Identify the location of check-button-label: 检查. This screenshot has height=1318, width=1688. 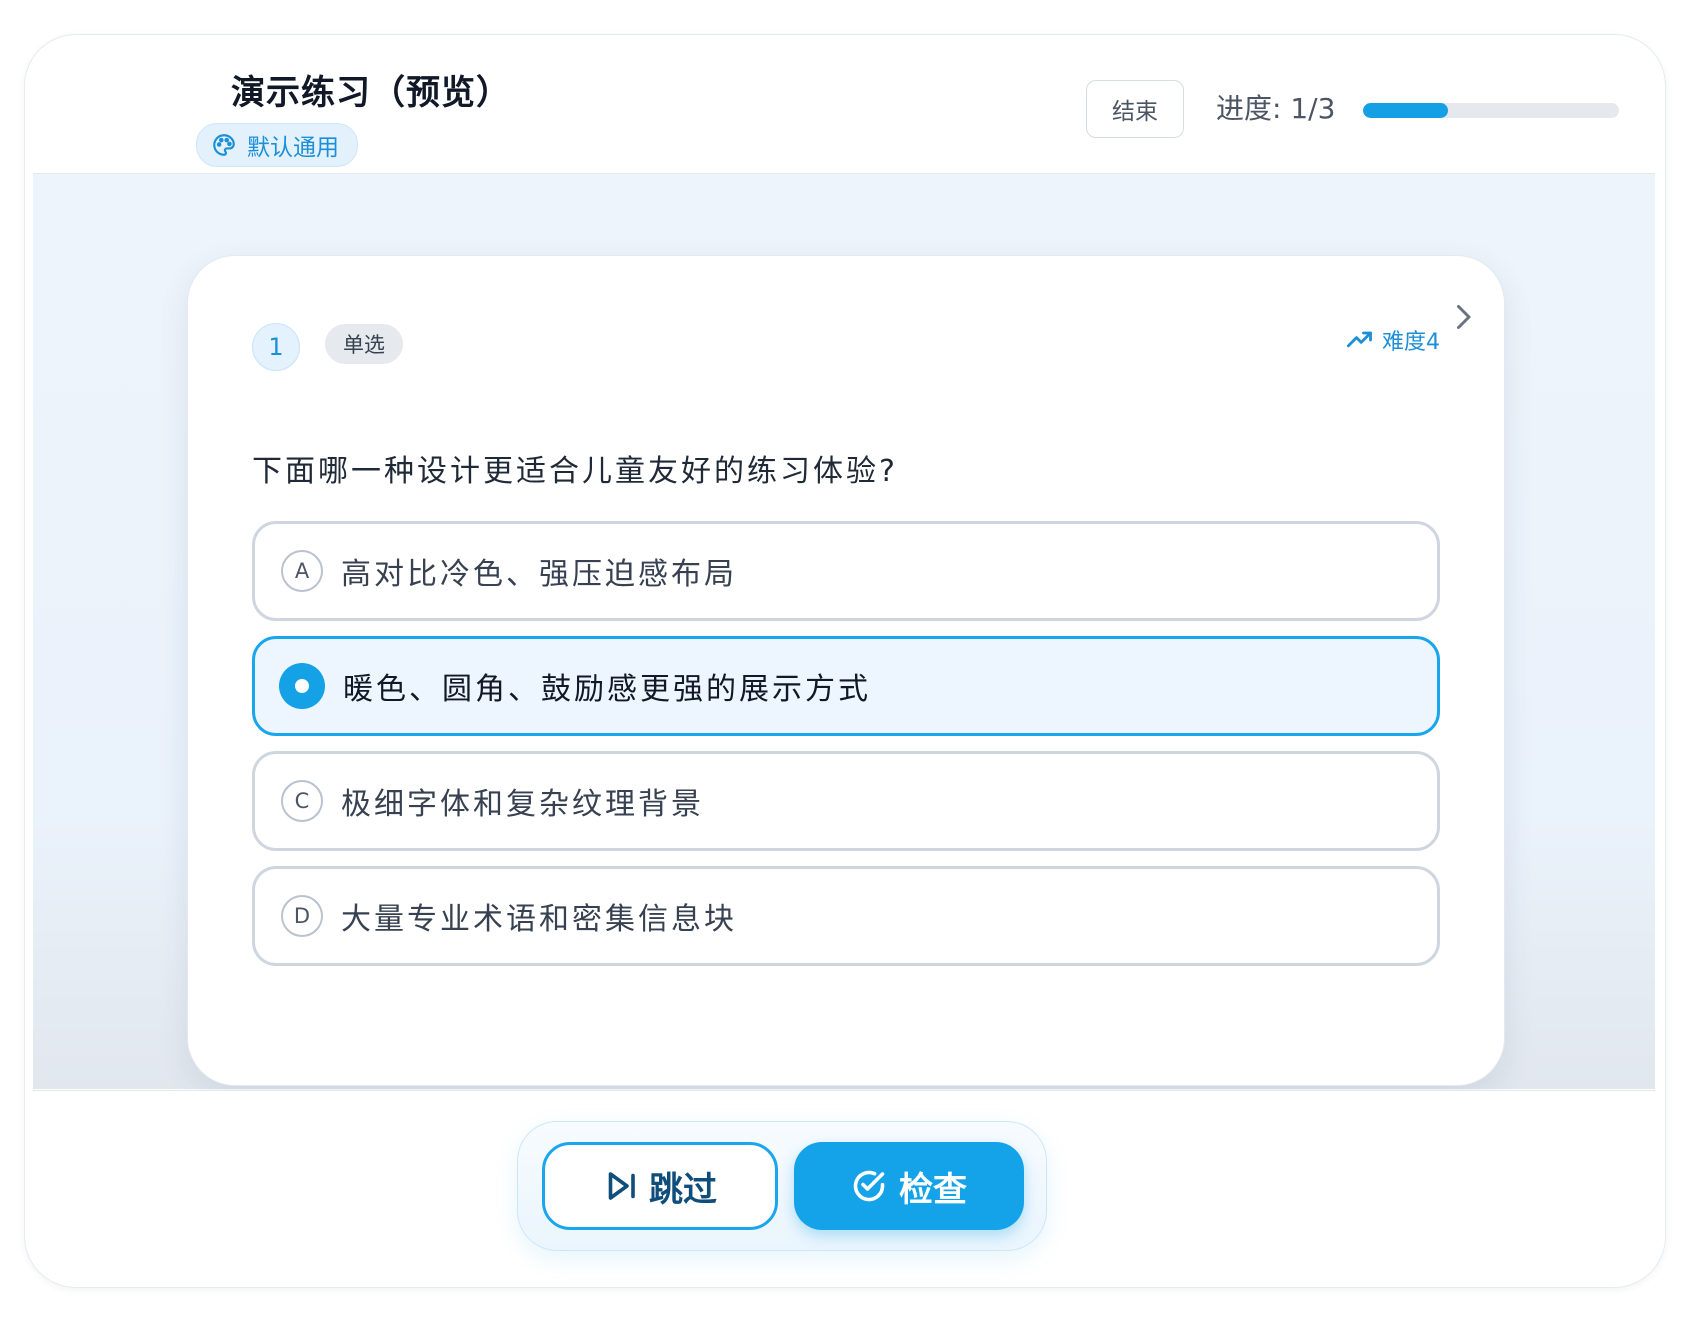
(933, 1189).